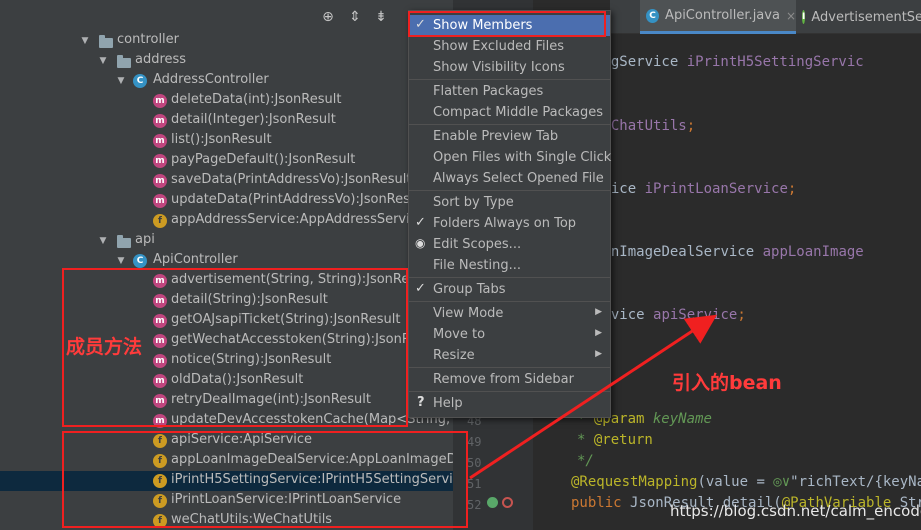  I want to click on annotation-arrow, so click(593, 397).